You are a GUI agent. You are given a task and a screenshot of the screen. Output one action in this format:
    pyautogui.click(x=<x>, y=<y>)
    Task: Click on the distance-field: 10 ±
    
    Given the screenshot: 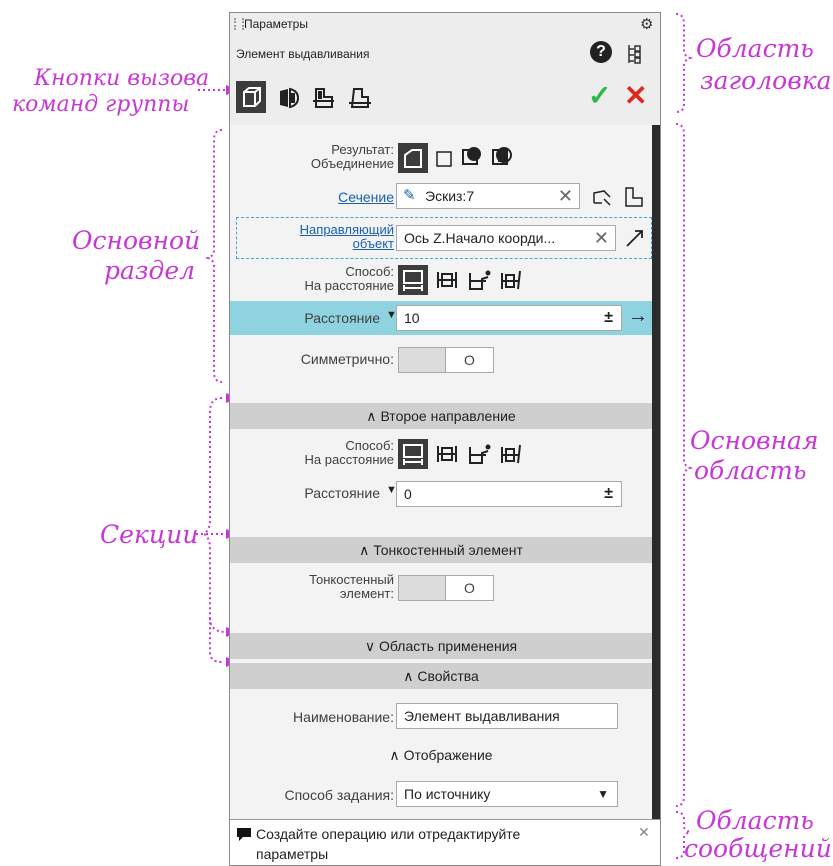 What is the action you would take?
    pyautogui.click(x=509, y=318)
    